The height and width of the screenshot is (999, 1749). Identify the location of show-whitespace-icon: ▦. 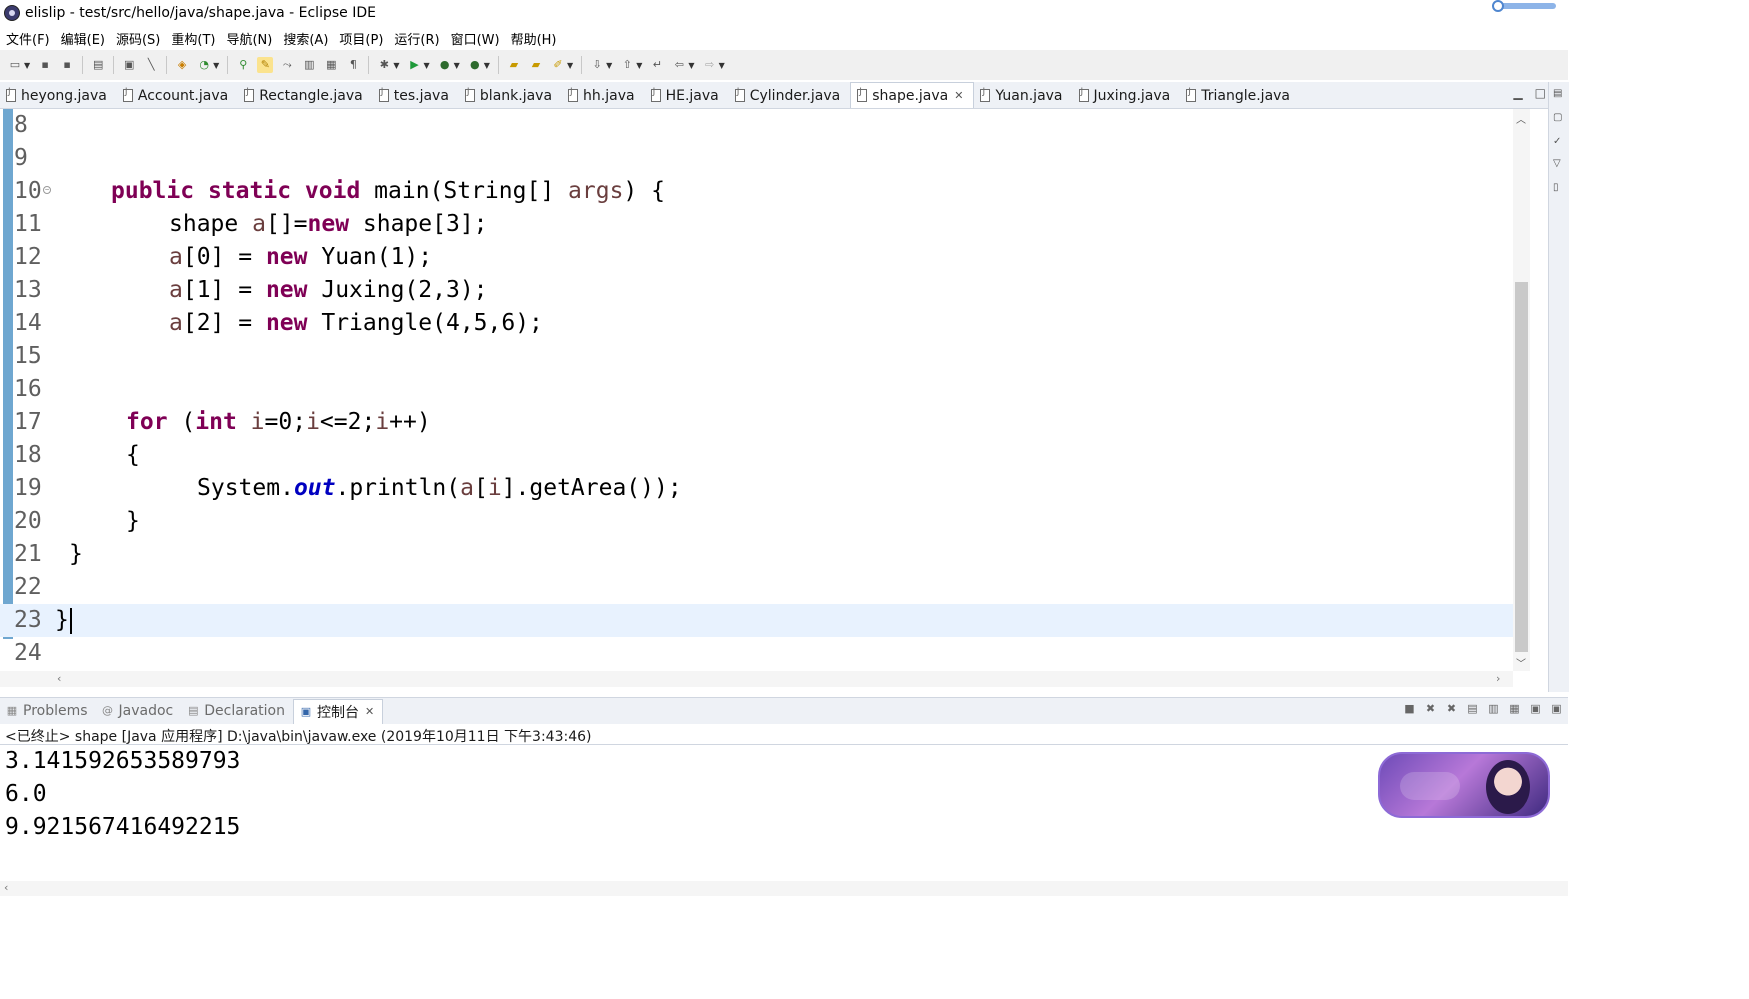
(331, 65).